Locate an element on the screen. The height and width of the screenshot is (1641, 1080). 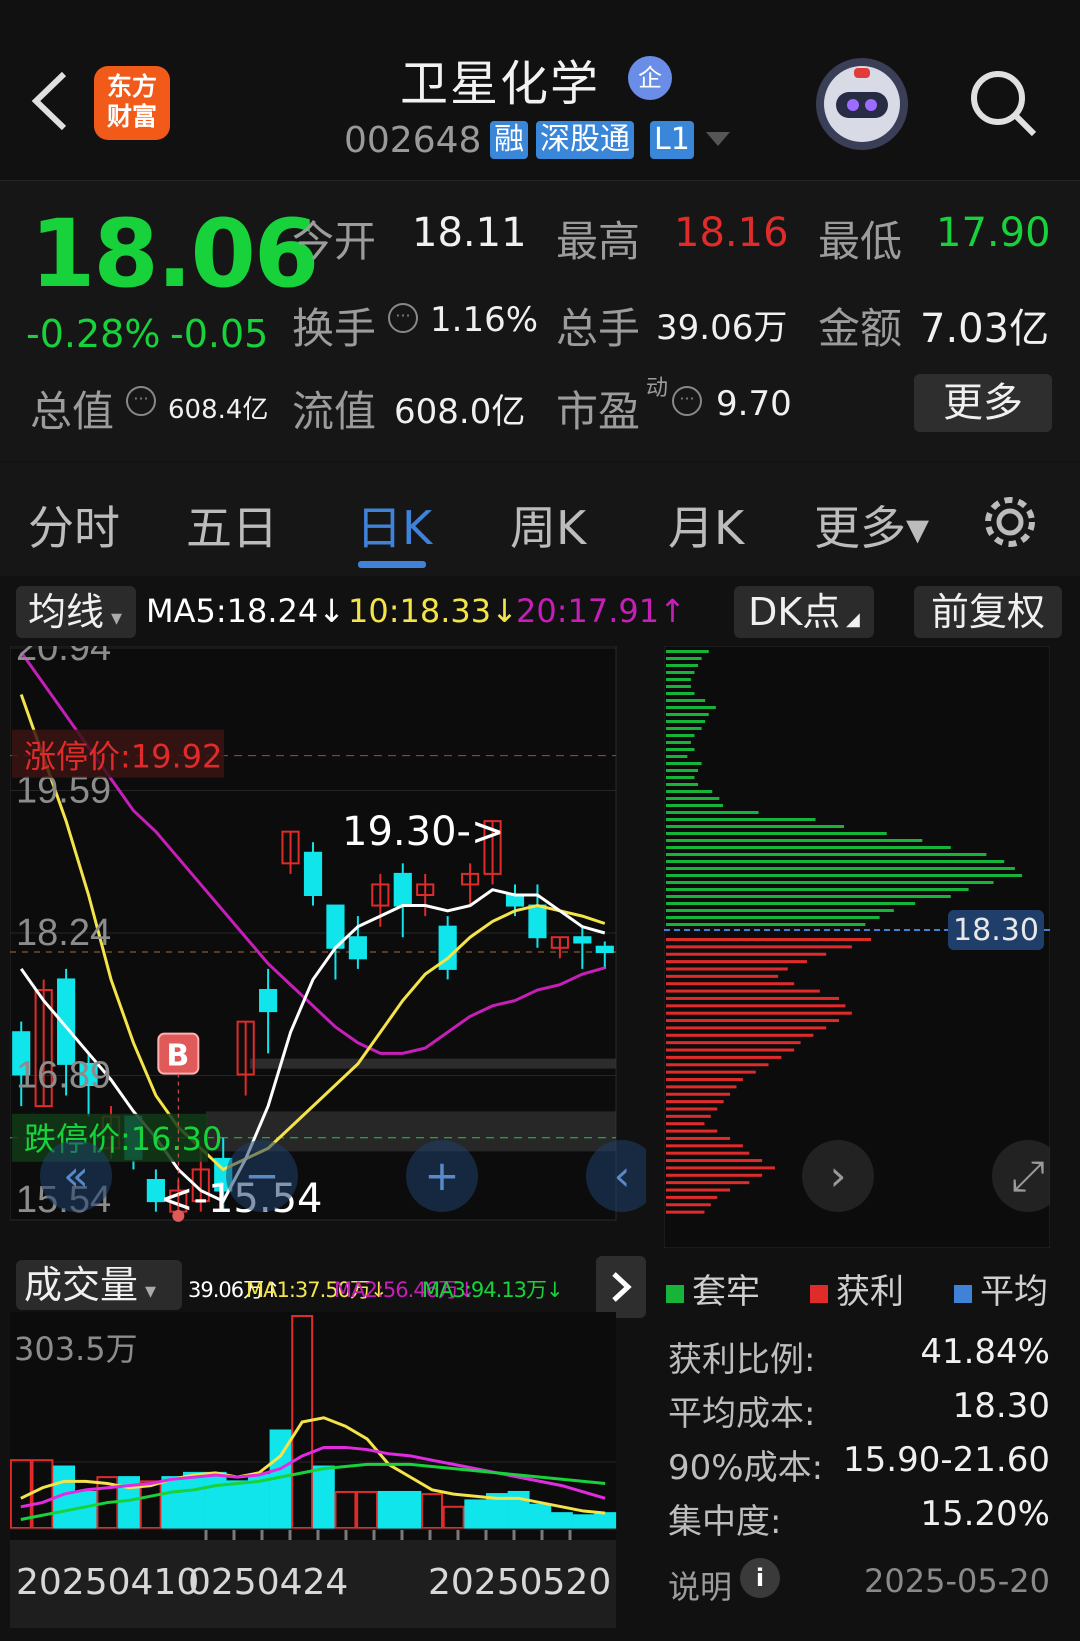
settings-gear-icon is located at coordinates (1010, 522).